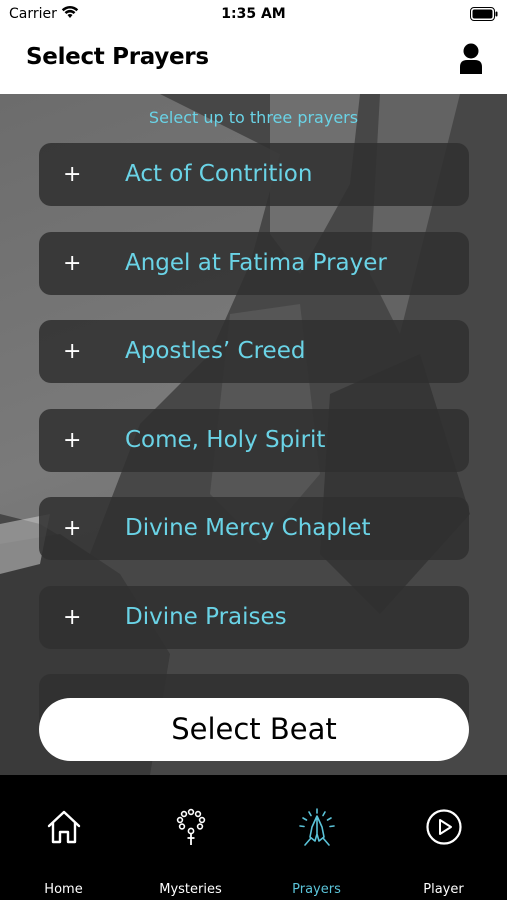 The image size is (507, 900). I want to click on rosary-icon, so click(191, 826).